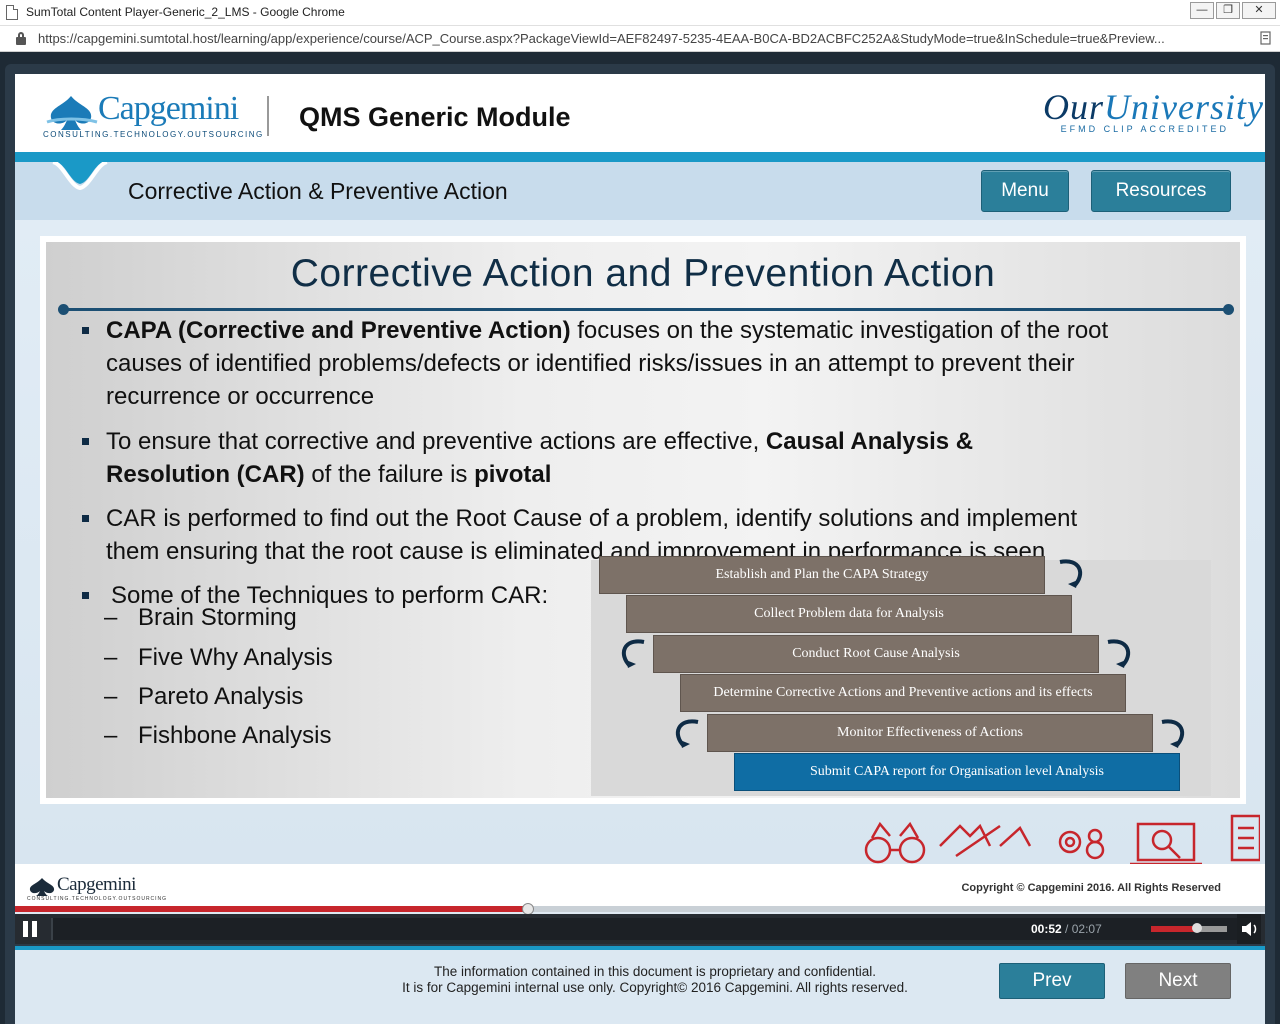  What do you see at coordinates (640, 909) in the screenshot?
I see `playback-progress-bar` at bounding box center [640, 909].